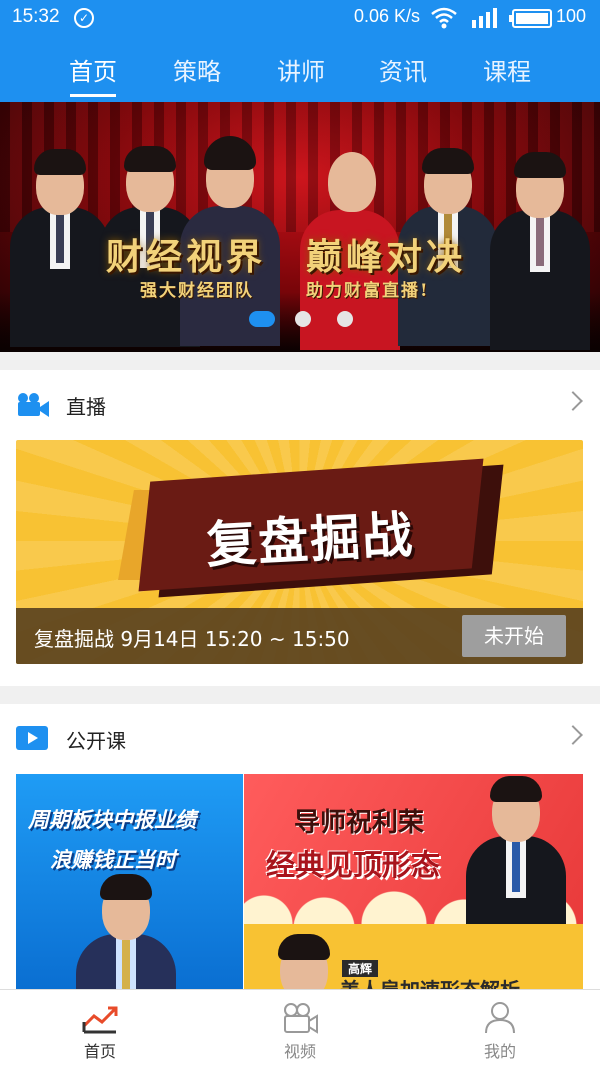 This screenshot has width=600, height=1067. Describe the element at coordinates (499, 1051) in the screenshot. I see `bottom-tab-me-label: 我的` at that location.